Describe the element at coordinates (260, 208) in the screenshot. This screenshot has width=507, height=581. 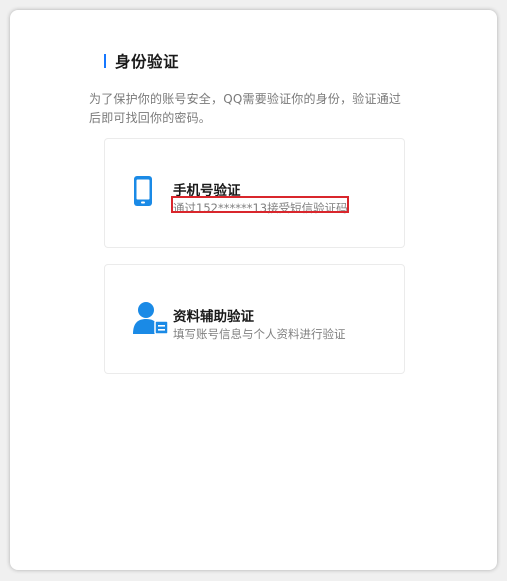
I see `phone-verification-subtitle: 通过152******13接受短信验证码` at that location.